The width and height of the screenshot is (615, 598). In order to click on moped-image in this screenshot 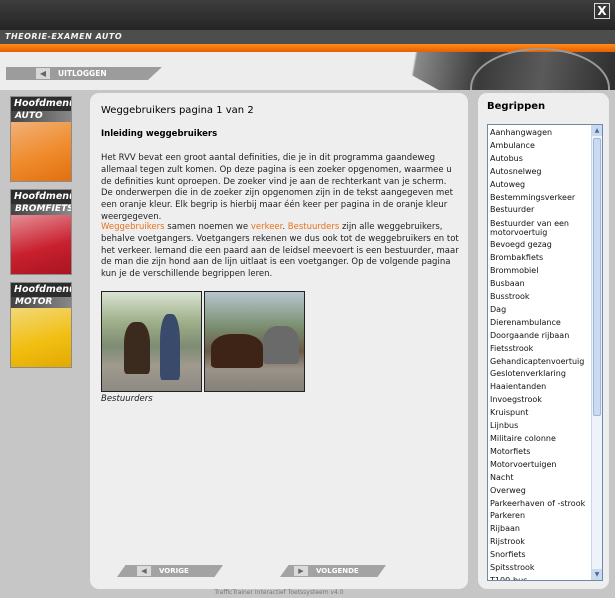, I will do `click(41, 244)`.